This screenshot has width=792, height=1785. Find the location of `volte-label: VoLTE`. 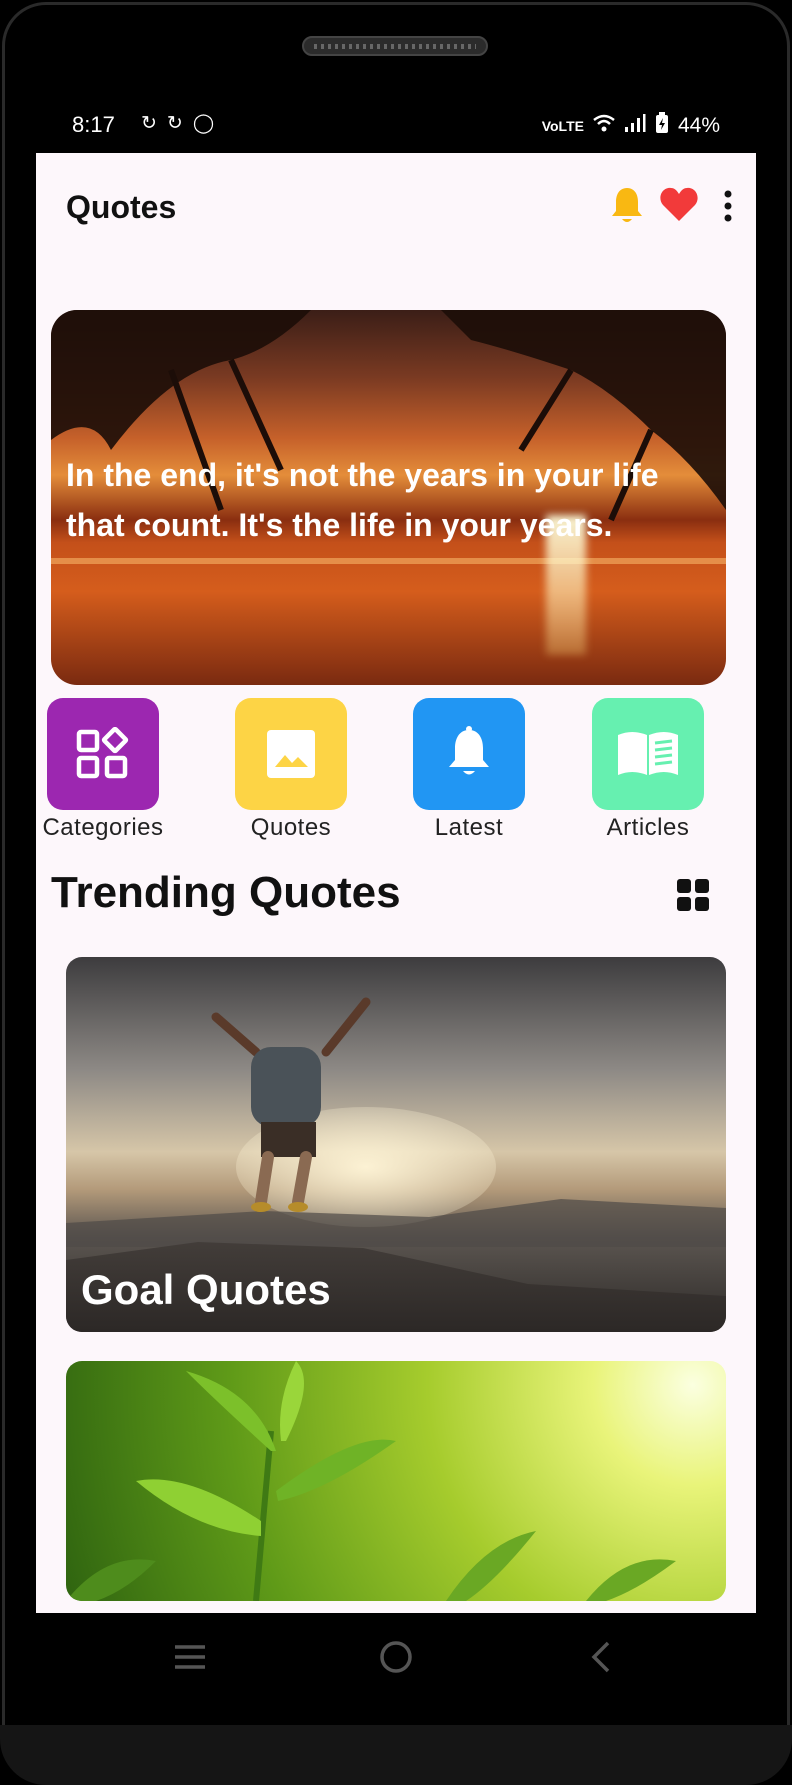

volte-label: VoLTE is located at coordinates (562, 125).